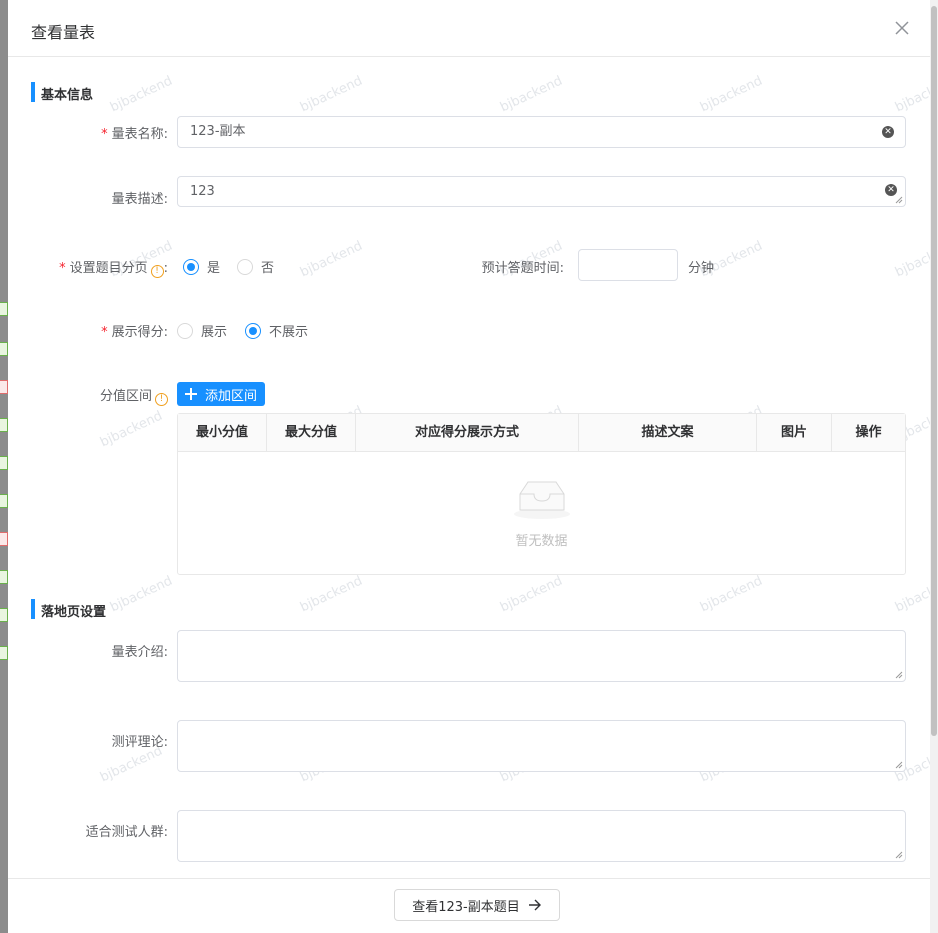 The width and height of the screenshot is (938, 933). Describe the element at coordinates (68, 609) in the screenshot. I see `section-title-landing: 落地页设置` at that location.